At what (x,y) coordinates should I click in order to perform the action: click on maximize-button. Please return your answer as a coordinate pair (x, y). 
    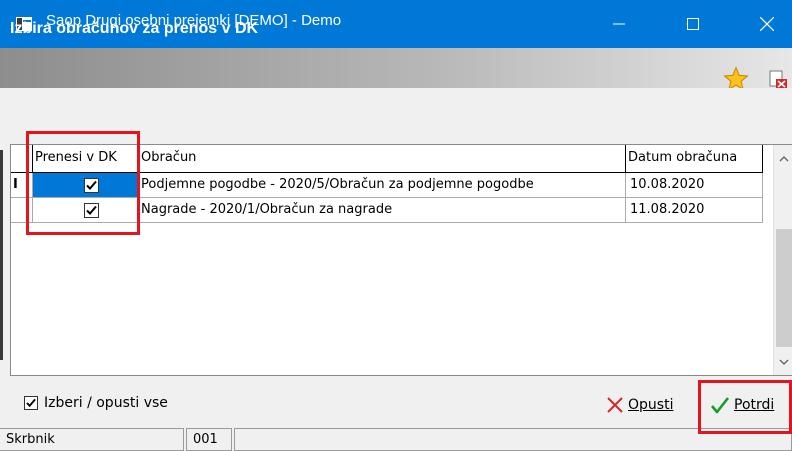
    Looking at the image, I should click on (693, 24).